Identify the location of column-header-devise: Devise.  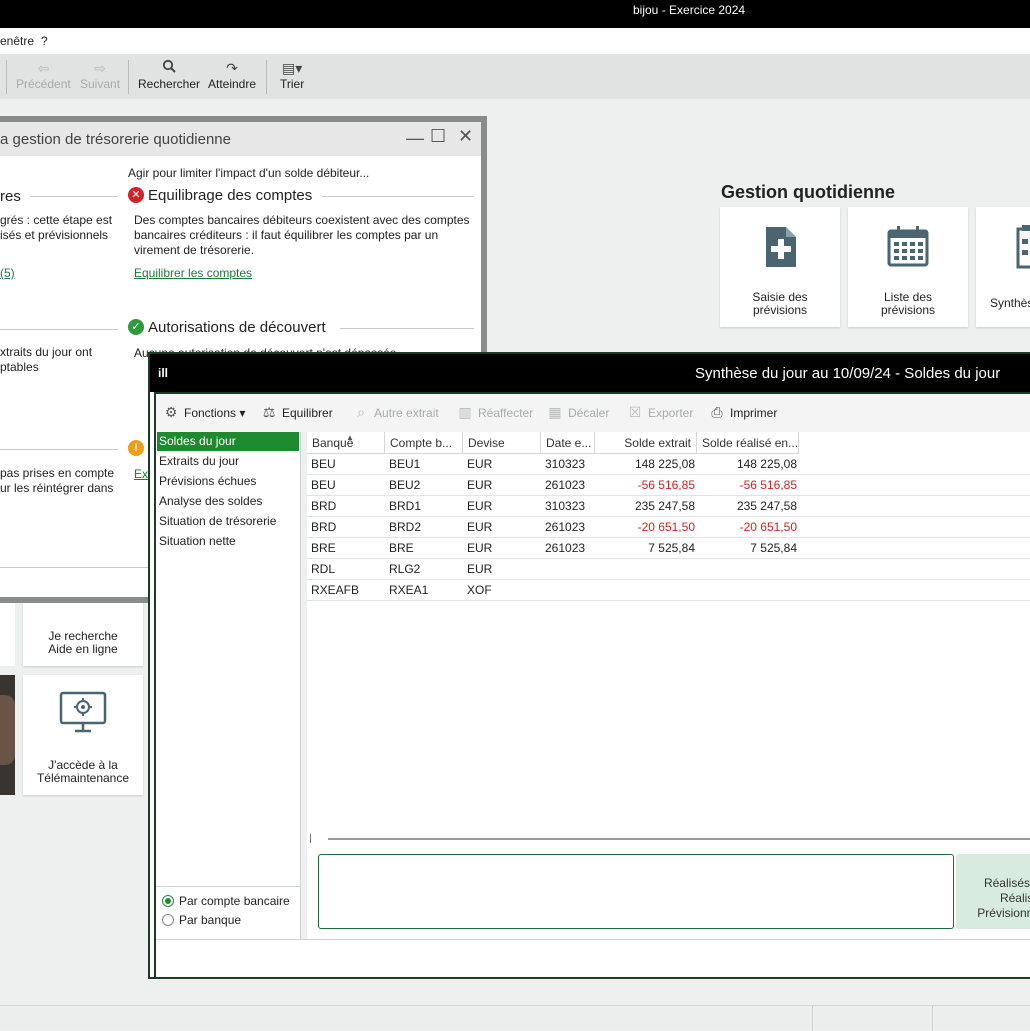
(502, 443).